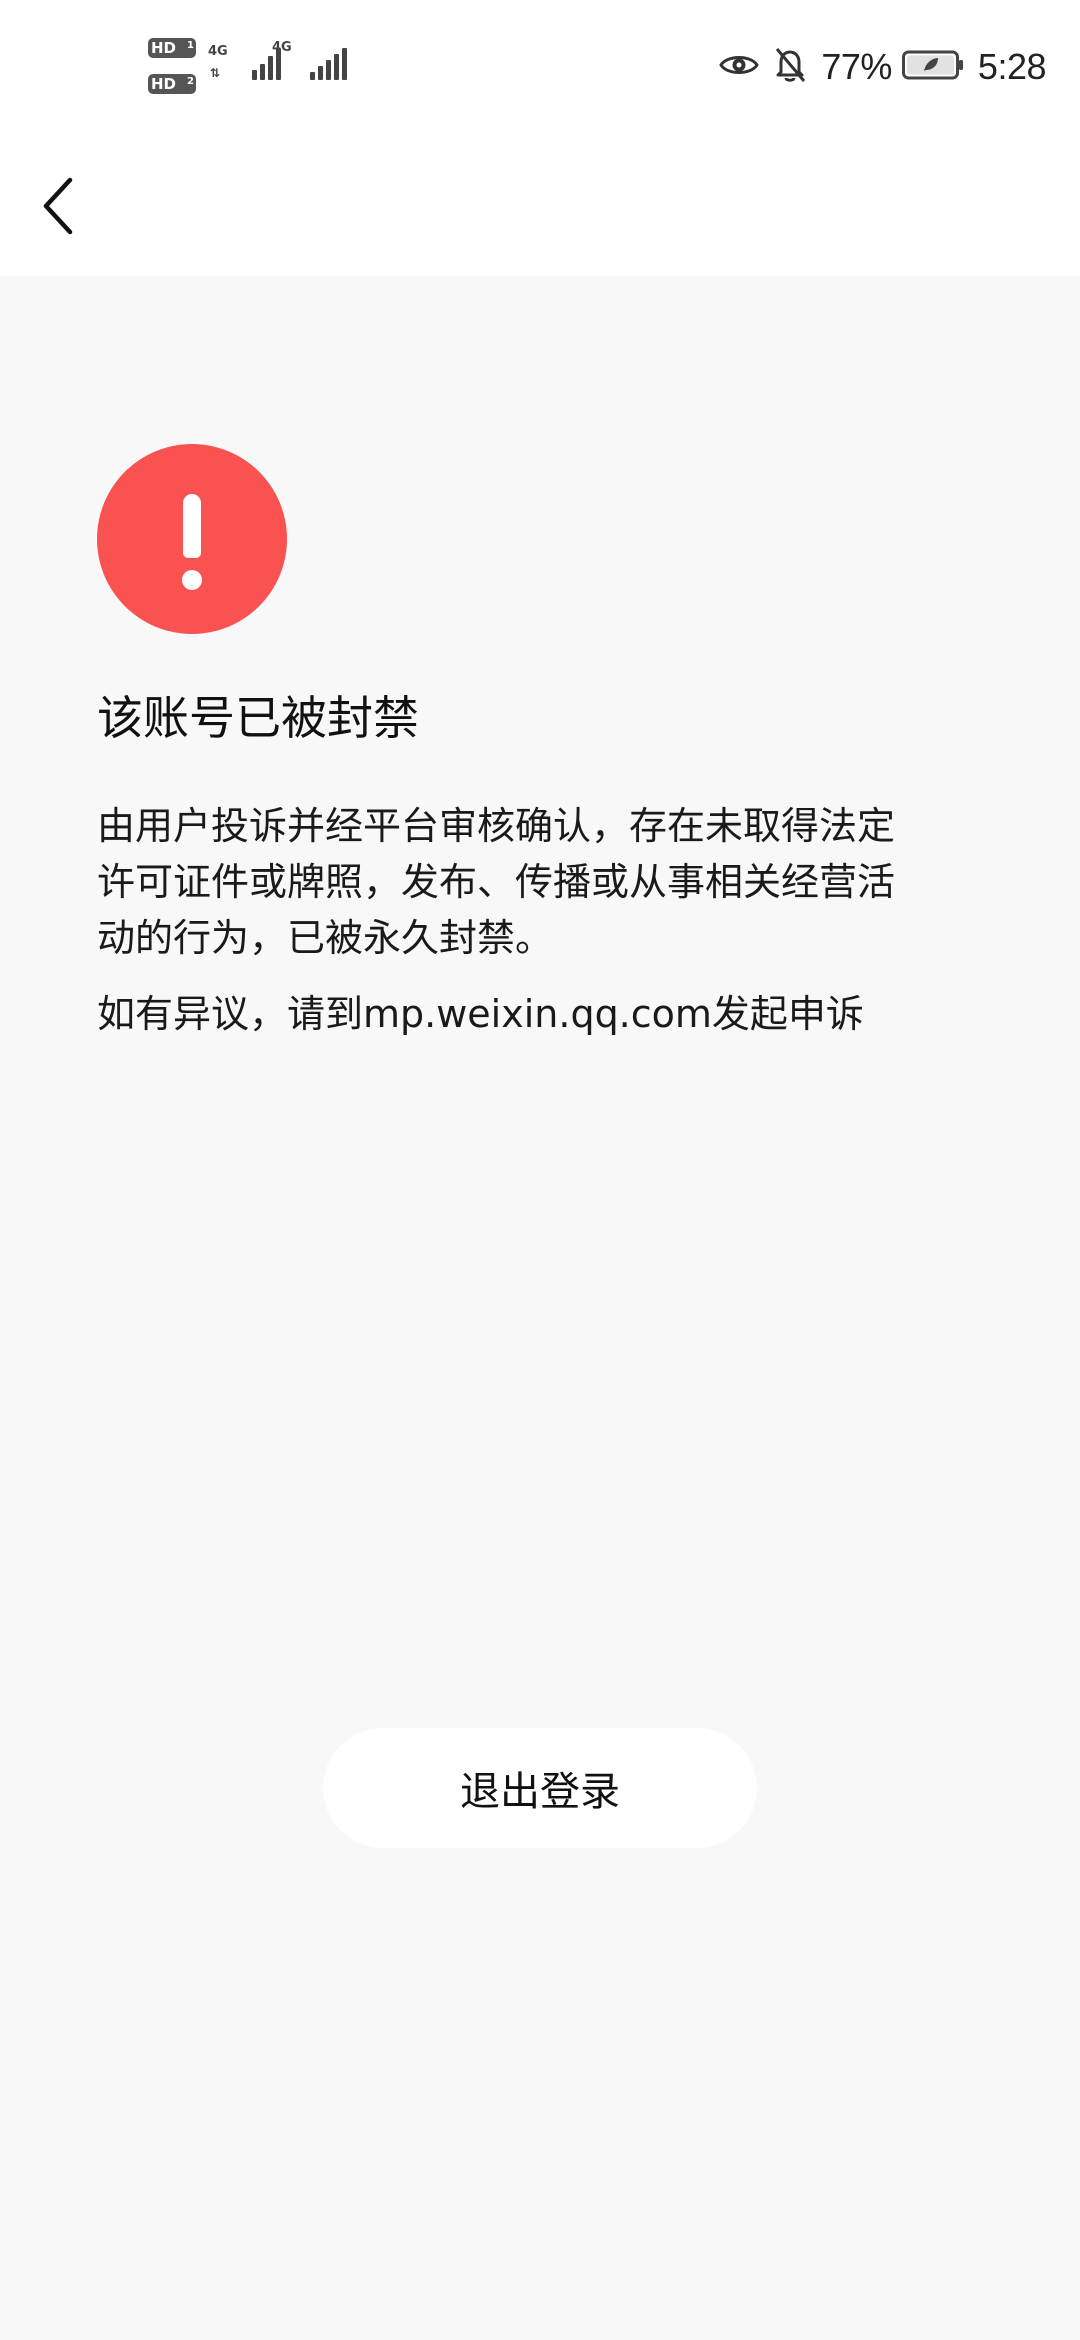  What do you see at coordinates (215, 73) in the screenshot?
I see `data-activity-icon: ⇅` at bounding box center [215, 73].